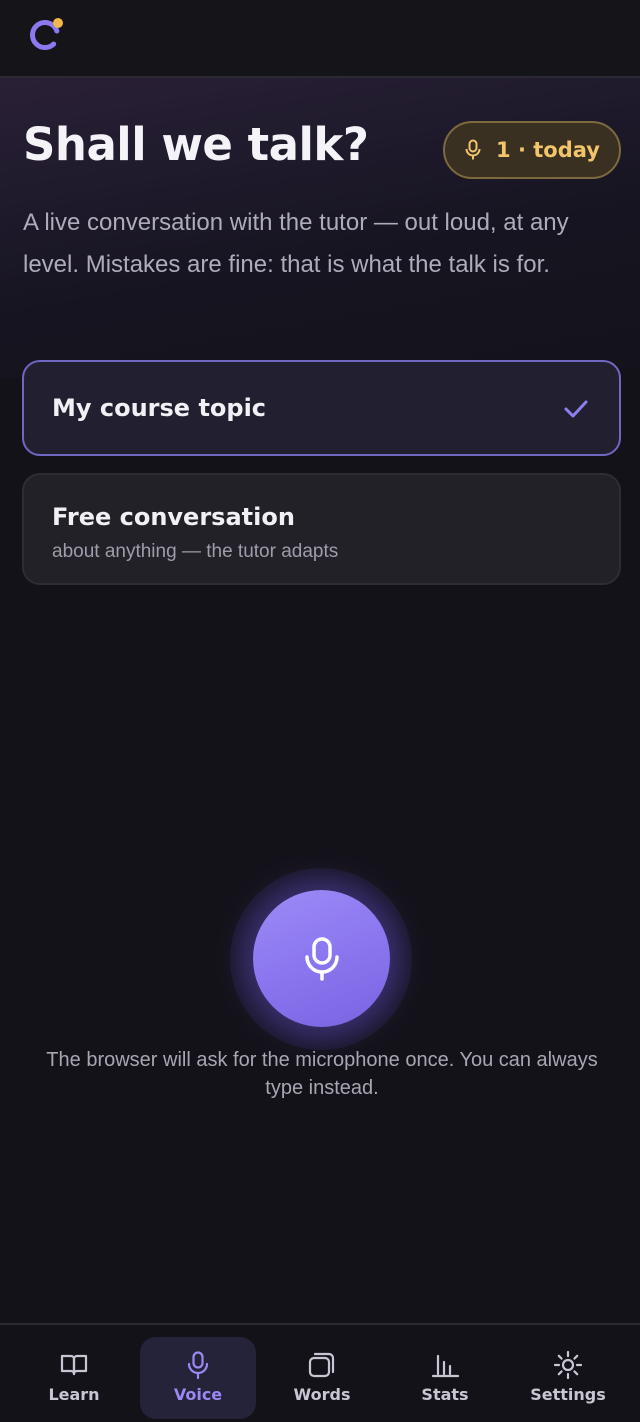 This screenshot has width=640, height=1422. What do you see at coordinates (159, 408) in the screenshot?
I see `option-title: My course topic` at bounding box center [159, 408].